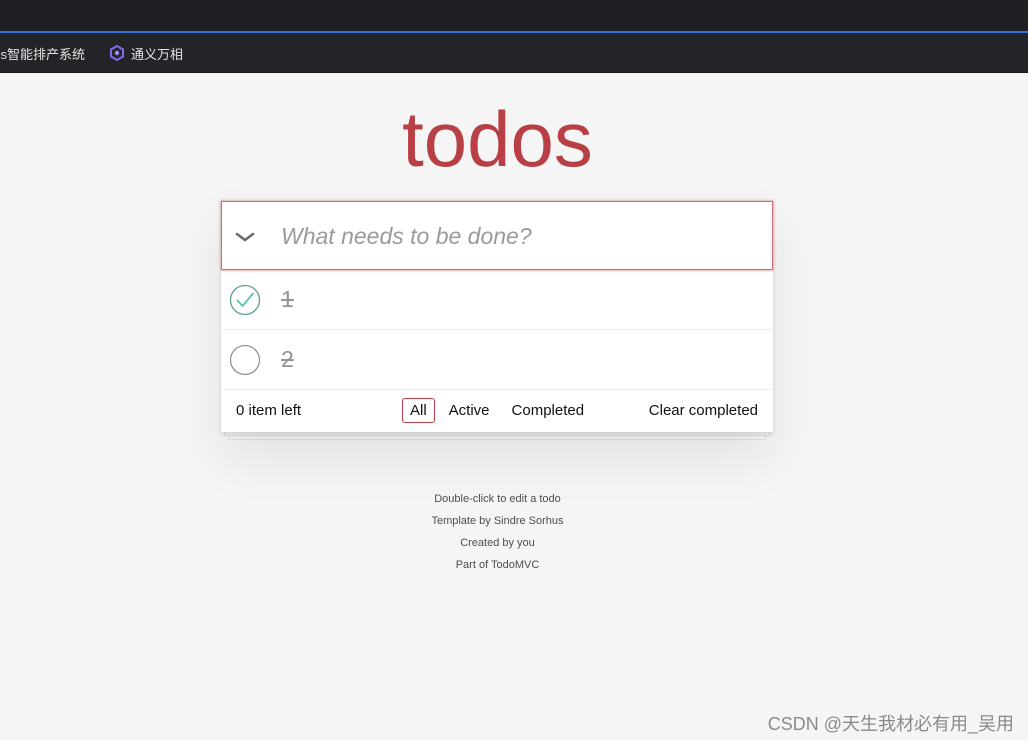 This screenshot has width=1028, height=740. Describe the element at coordinates (497, 139) in the screenshot. I see `app-title: todos` at that location.